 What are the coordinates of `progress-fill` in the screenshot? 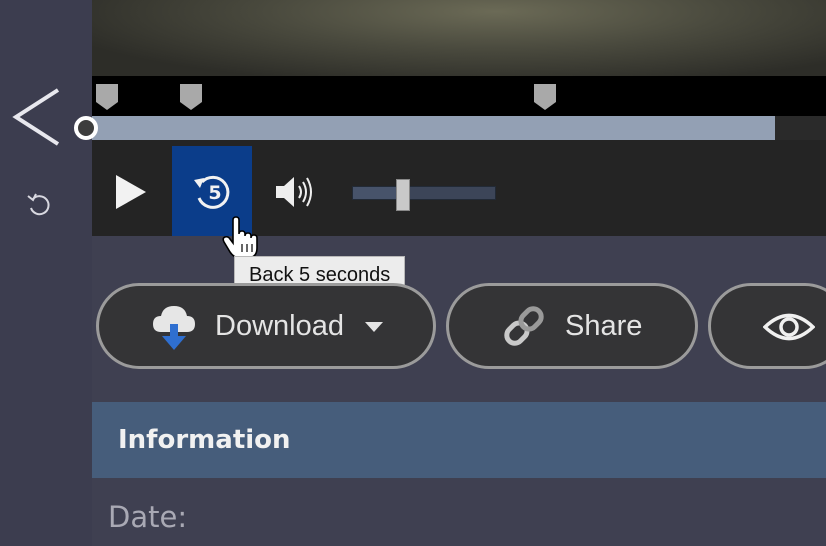 It's located at (433, 128).